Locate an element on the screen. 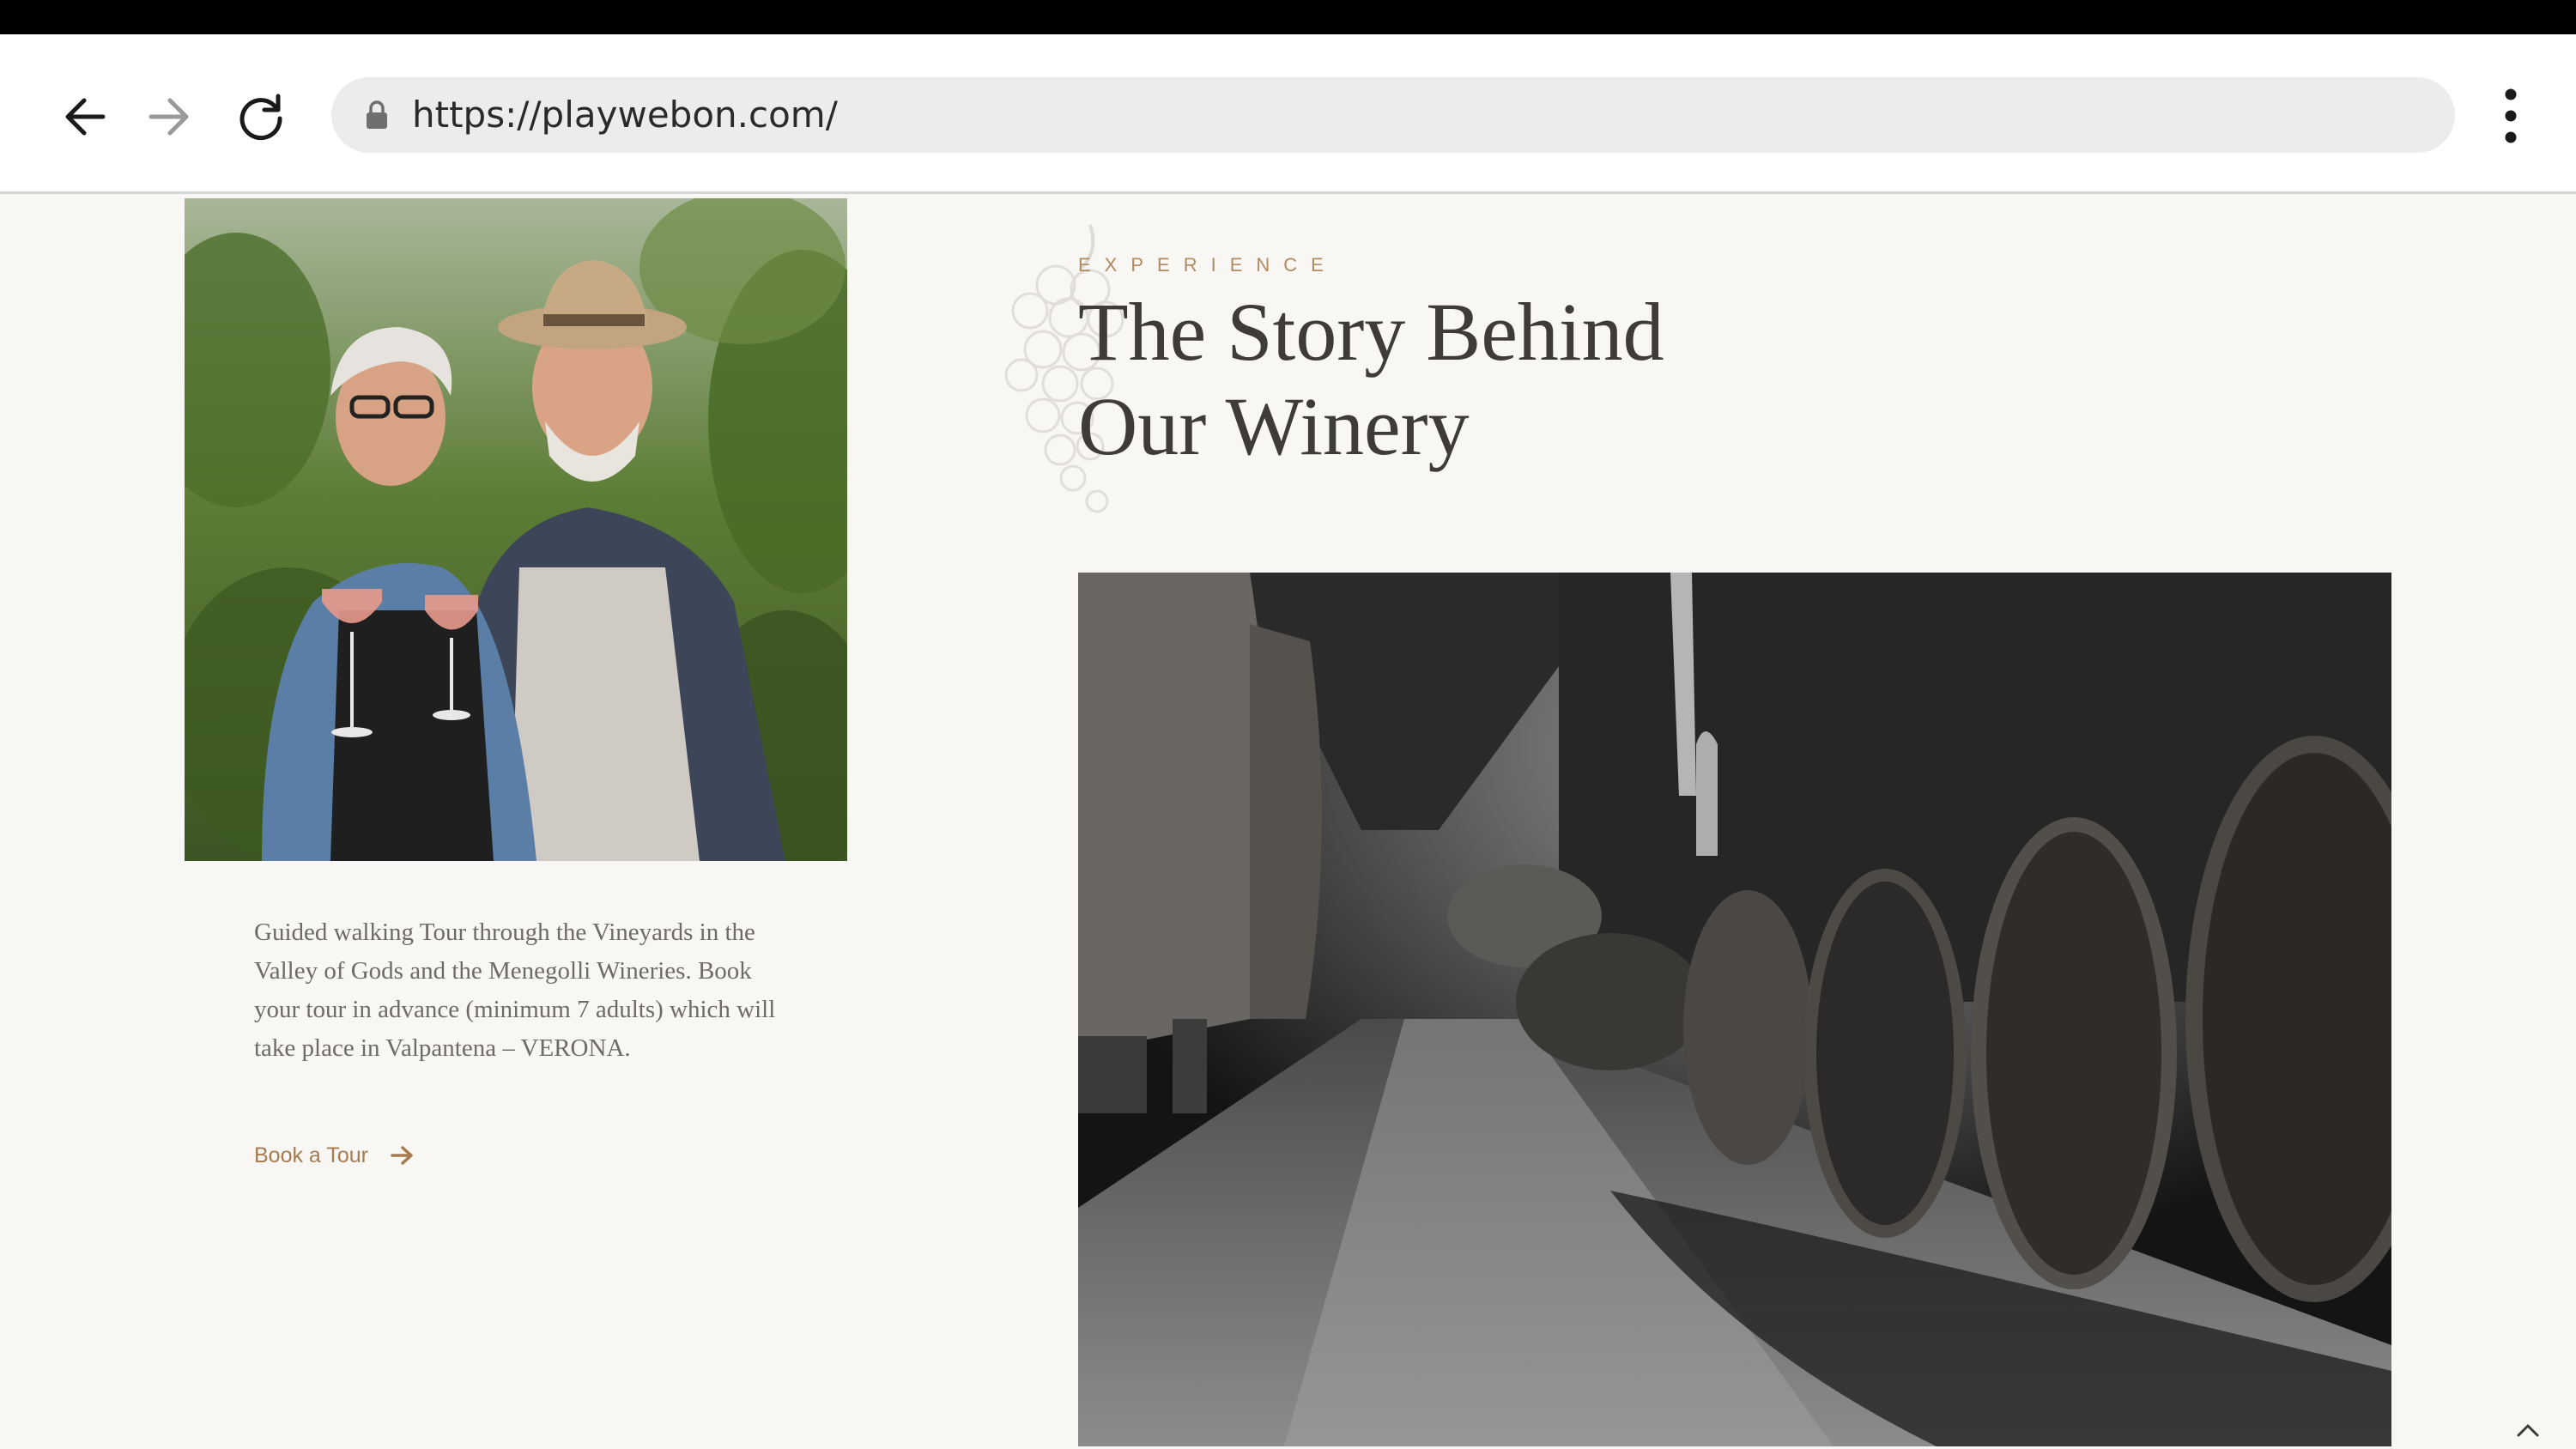 This screenshot has width=2576, height=1449. back-button is located at coordinates (85, 116).